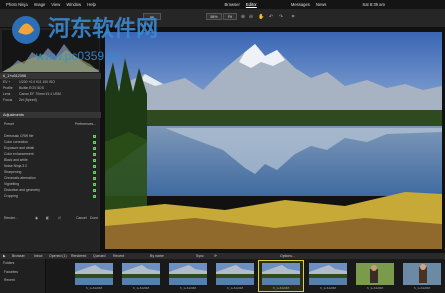 This screenshot has width=445, height=293. I want to click on tab-opened: Opened (1), so click(58, 256).